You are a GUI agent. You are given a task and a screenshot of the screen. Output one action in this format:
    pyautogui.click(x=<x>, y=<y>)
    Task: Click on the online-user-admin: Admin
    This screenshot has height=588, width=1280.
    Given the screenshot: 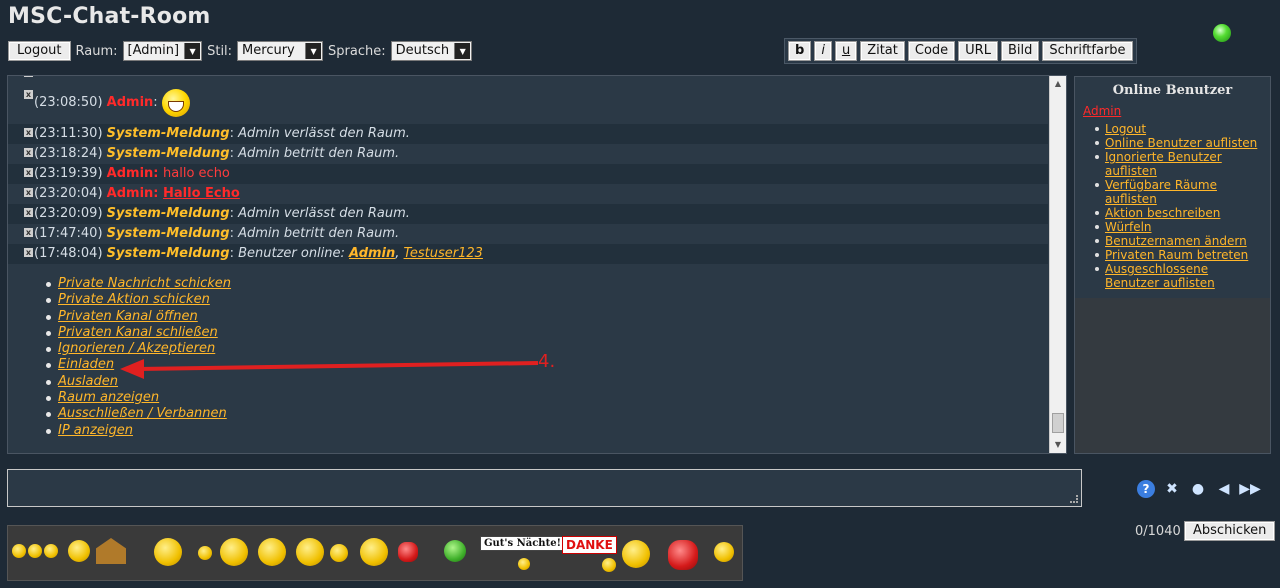 What is the action you would take?
    pyautogui.click(x=1172, y=111)
    